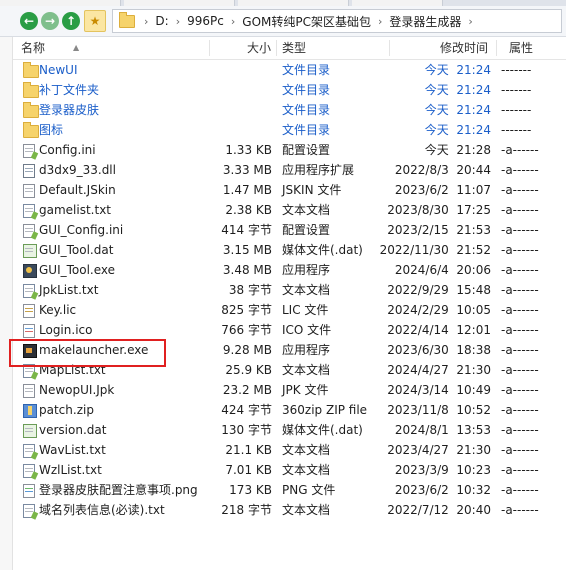 The image size is (566, 570). Describe the element at coordinates (247, 270) in the screenshot. I see `file-size: 3.48 MB` at that location.